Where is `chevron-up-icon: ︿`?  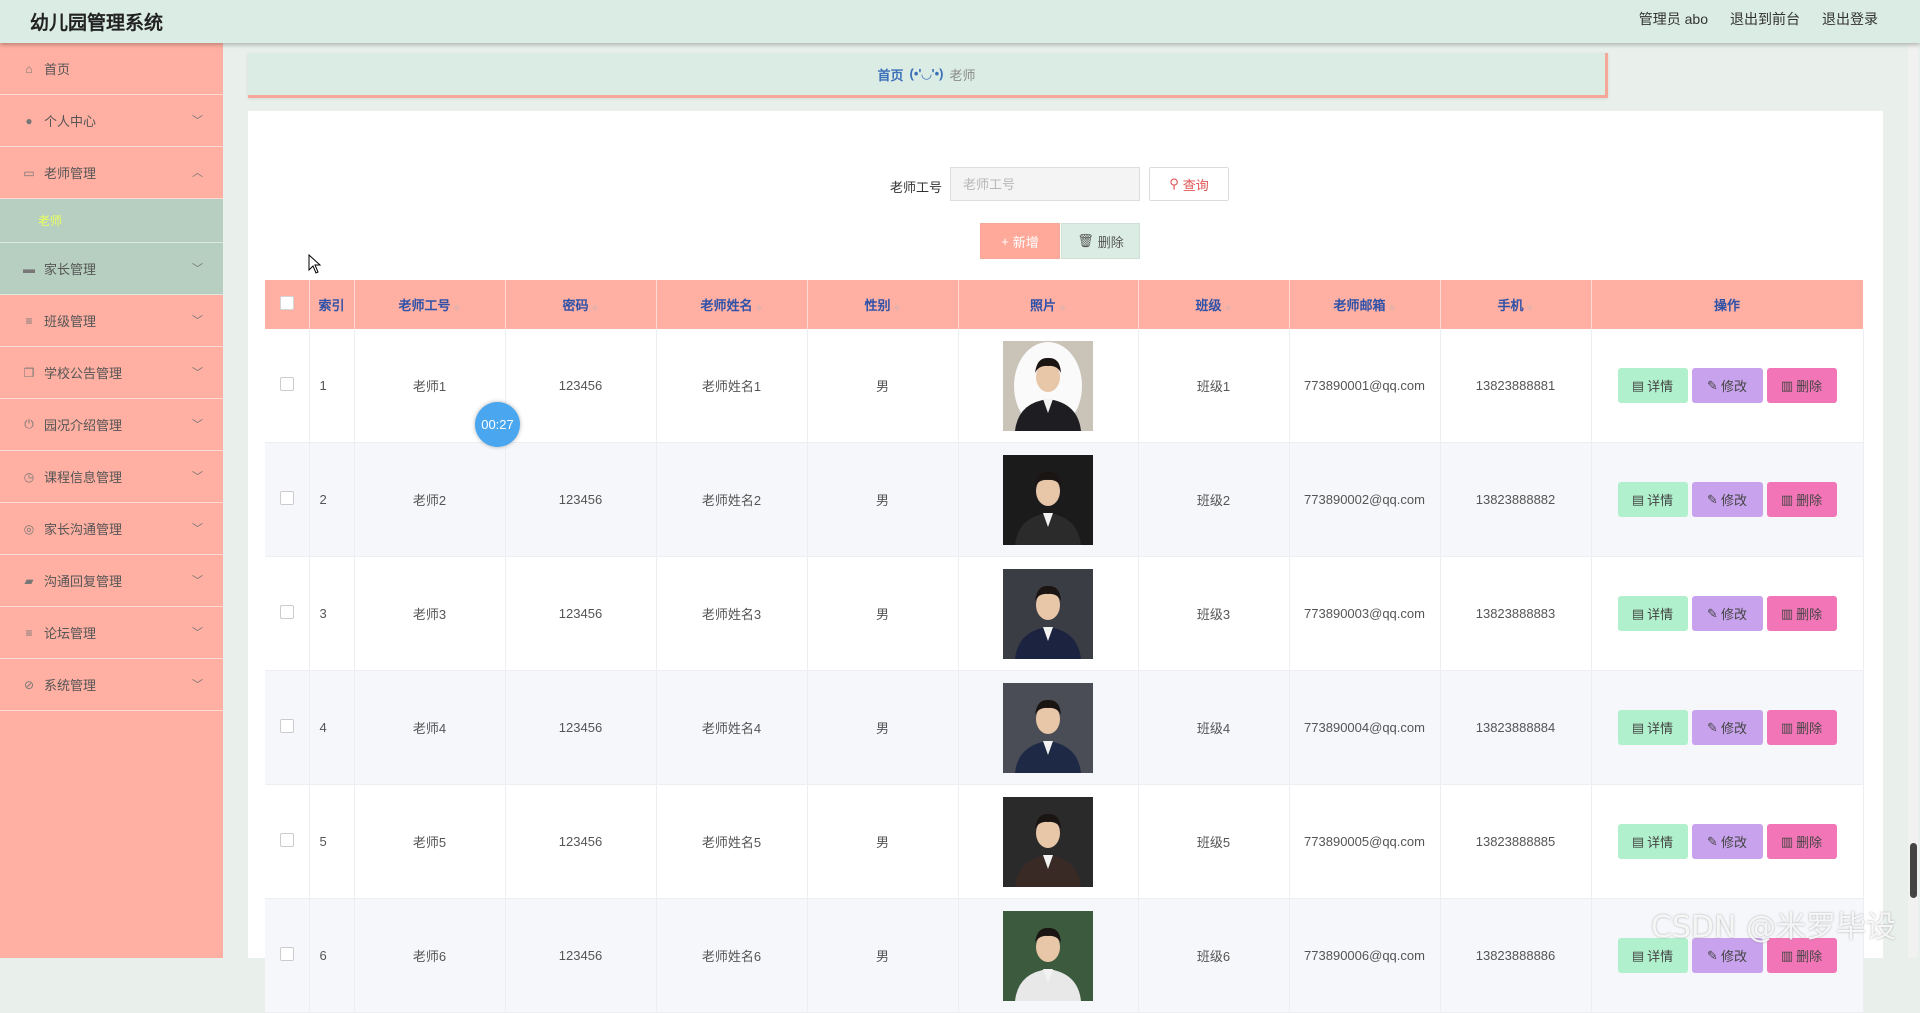
chevron-up-icon: ︿ is located at coordinates (197, 173).